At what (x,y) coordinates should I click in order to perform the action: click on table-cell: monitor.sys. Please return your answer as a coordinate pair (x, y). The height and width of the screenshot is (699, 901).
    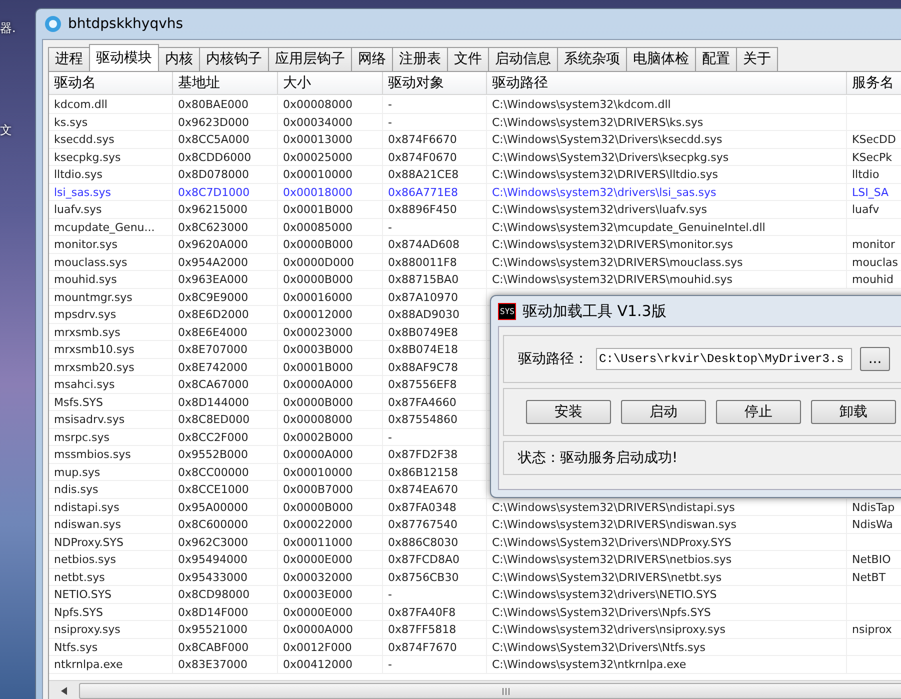
    Looking at the image, I should click on (111, 244).